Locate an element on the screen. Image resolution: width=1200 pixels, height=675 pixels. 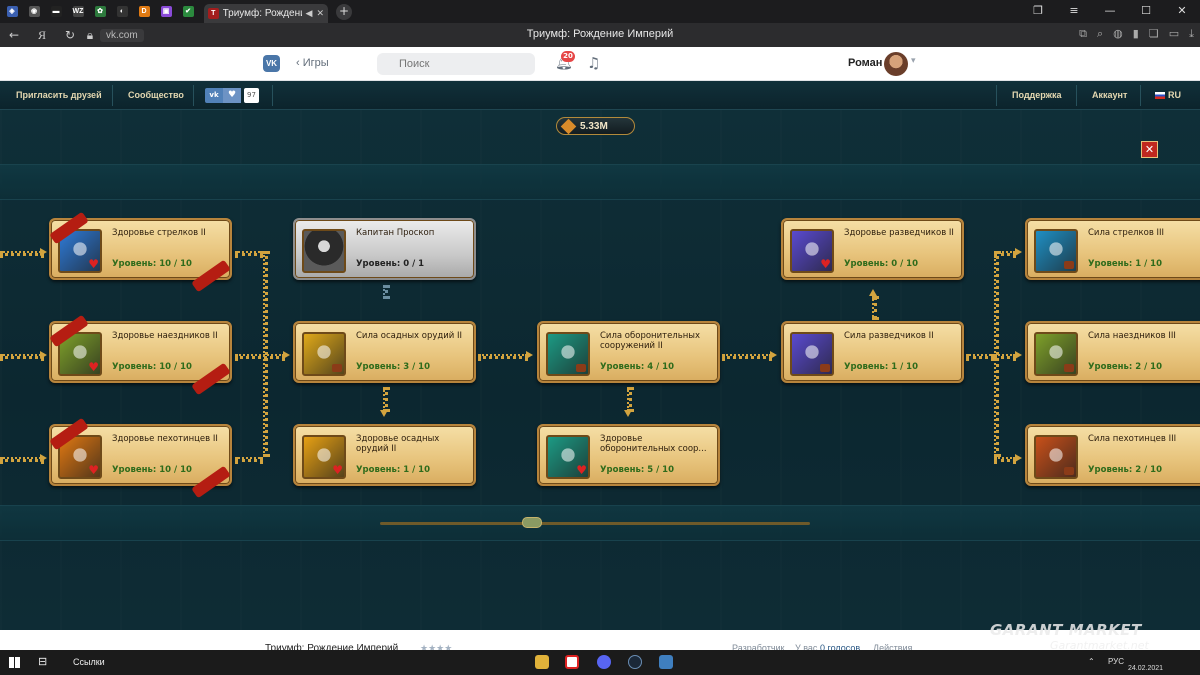
power-badge-icon is located at coordinates (337, 368).